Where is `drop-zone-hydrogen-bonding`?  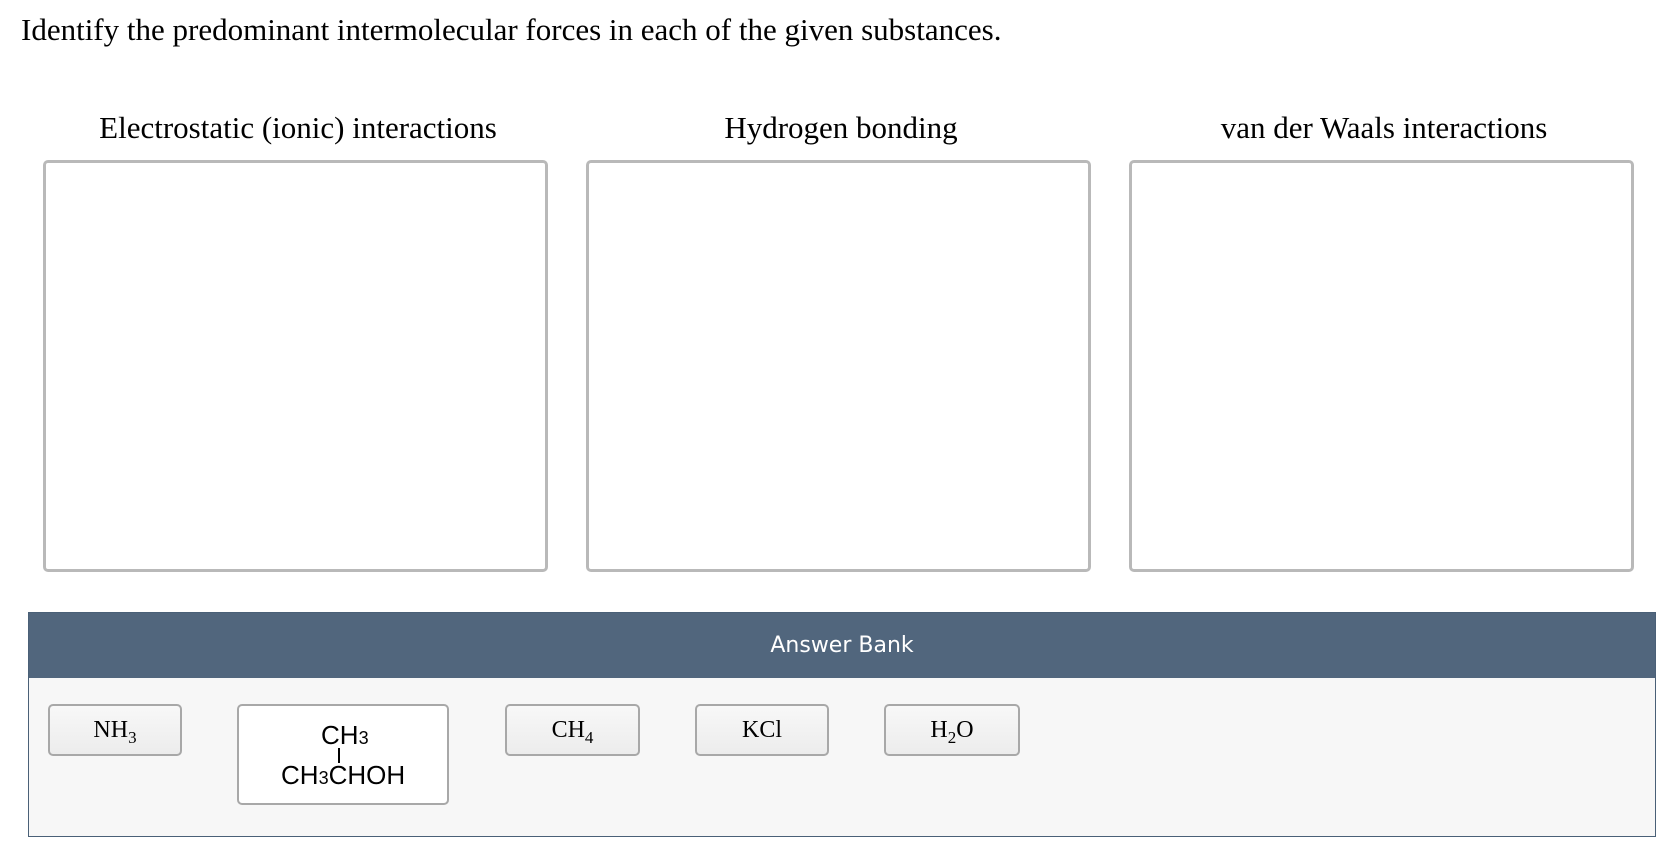 drop-zone-hydrogen-bonding is located at coordinates (838, 366).